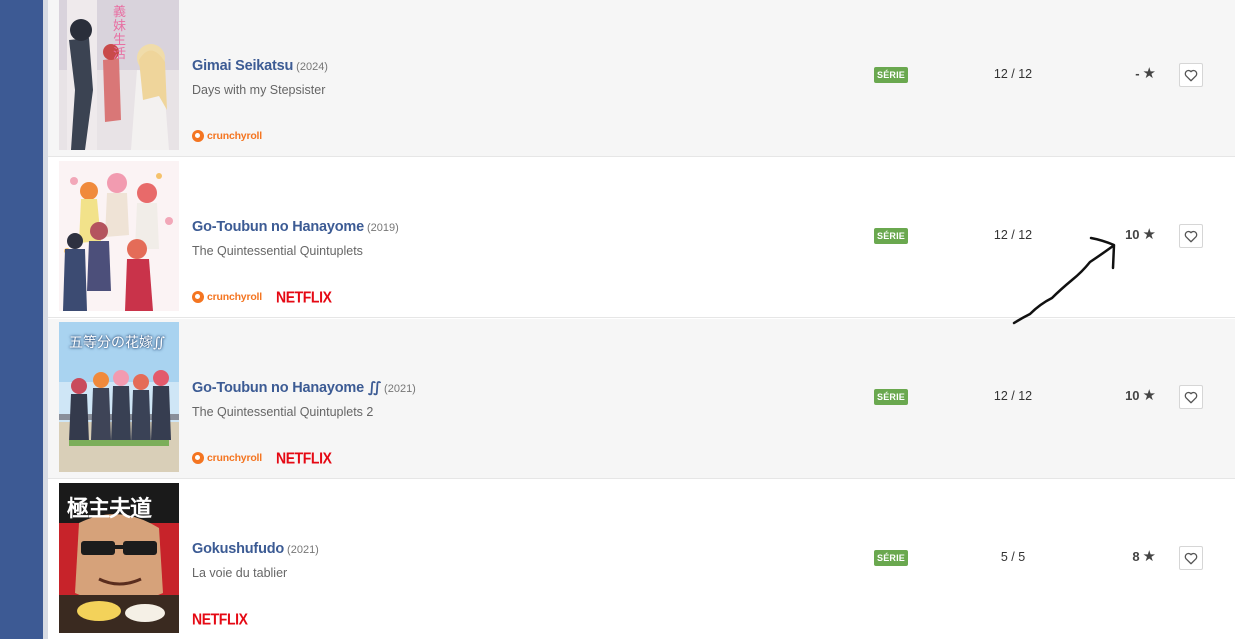  I want to click on anime-year: (2024), so click(312, 67).